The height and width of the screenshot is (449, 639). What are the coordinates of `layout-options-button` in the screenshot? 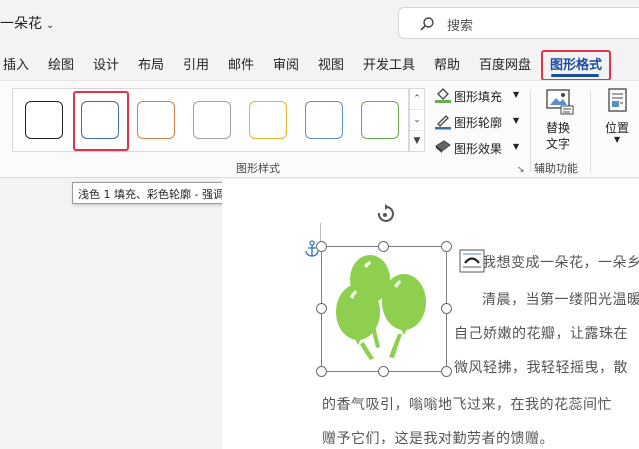 It's located at (472, 261).